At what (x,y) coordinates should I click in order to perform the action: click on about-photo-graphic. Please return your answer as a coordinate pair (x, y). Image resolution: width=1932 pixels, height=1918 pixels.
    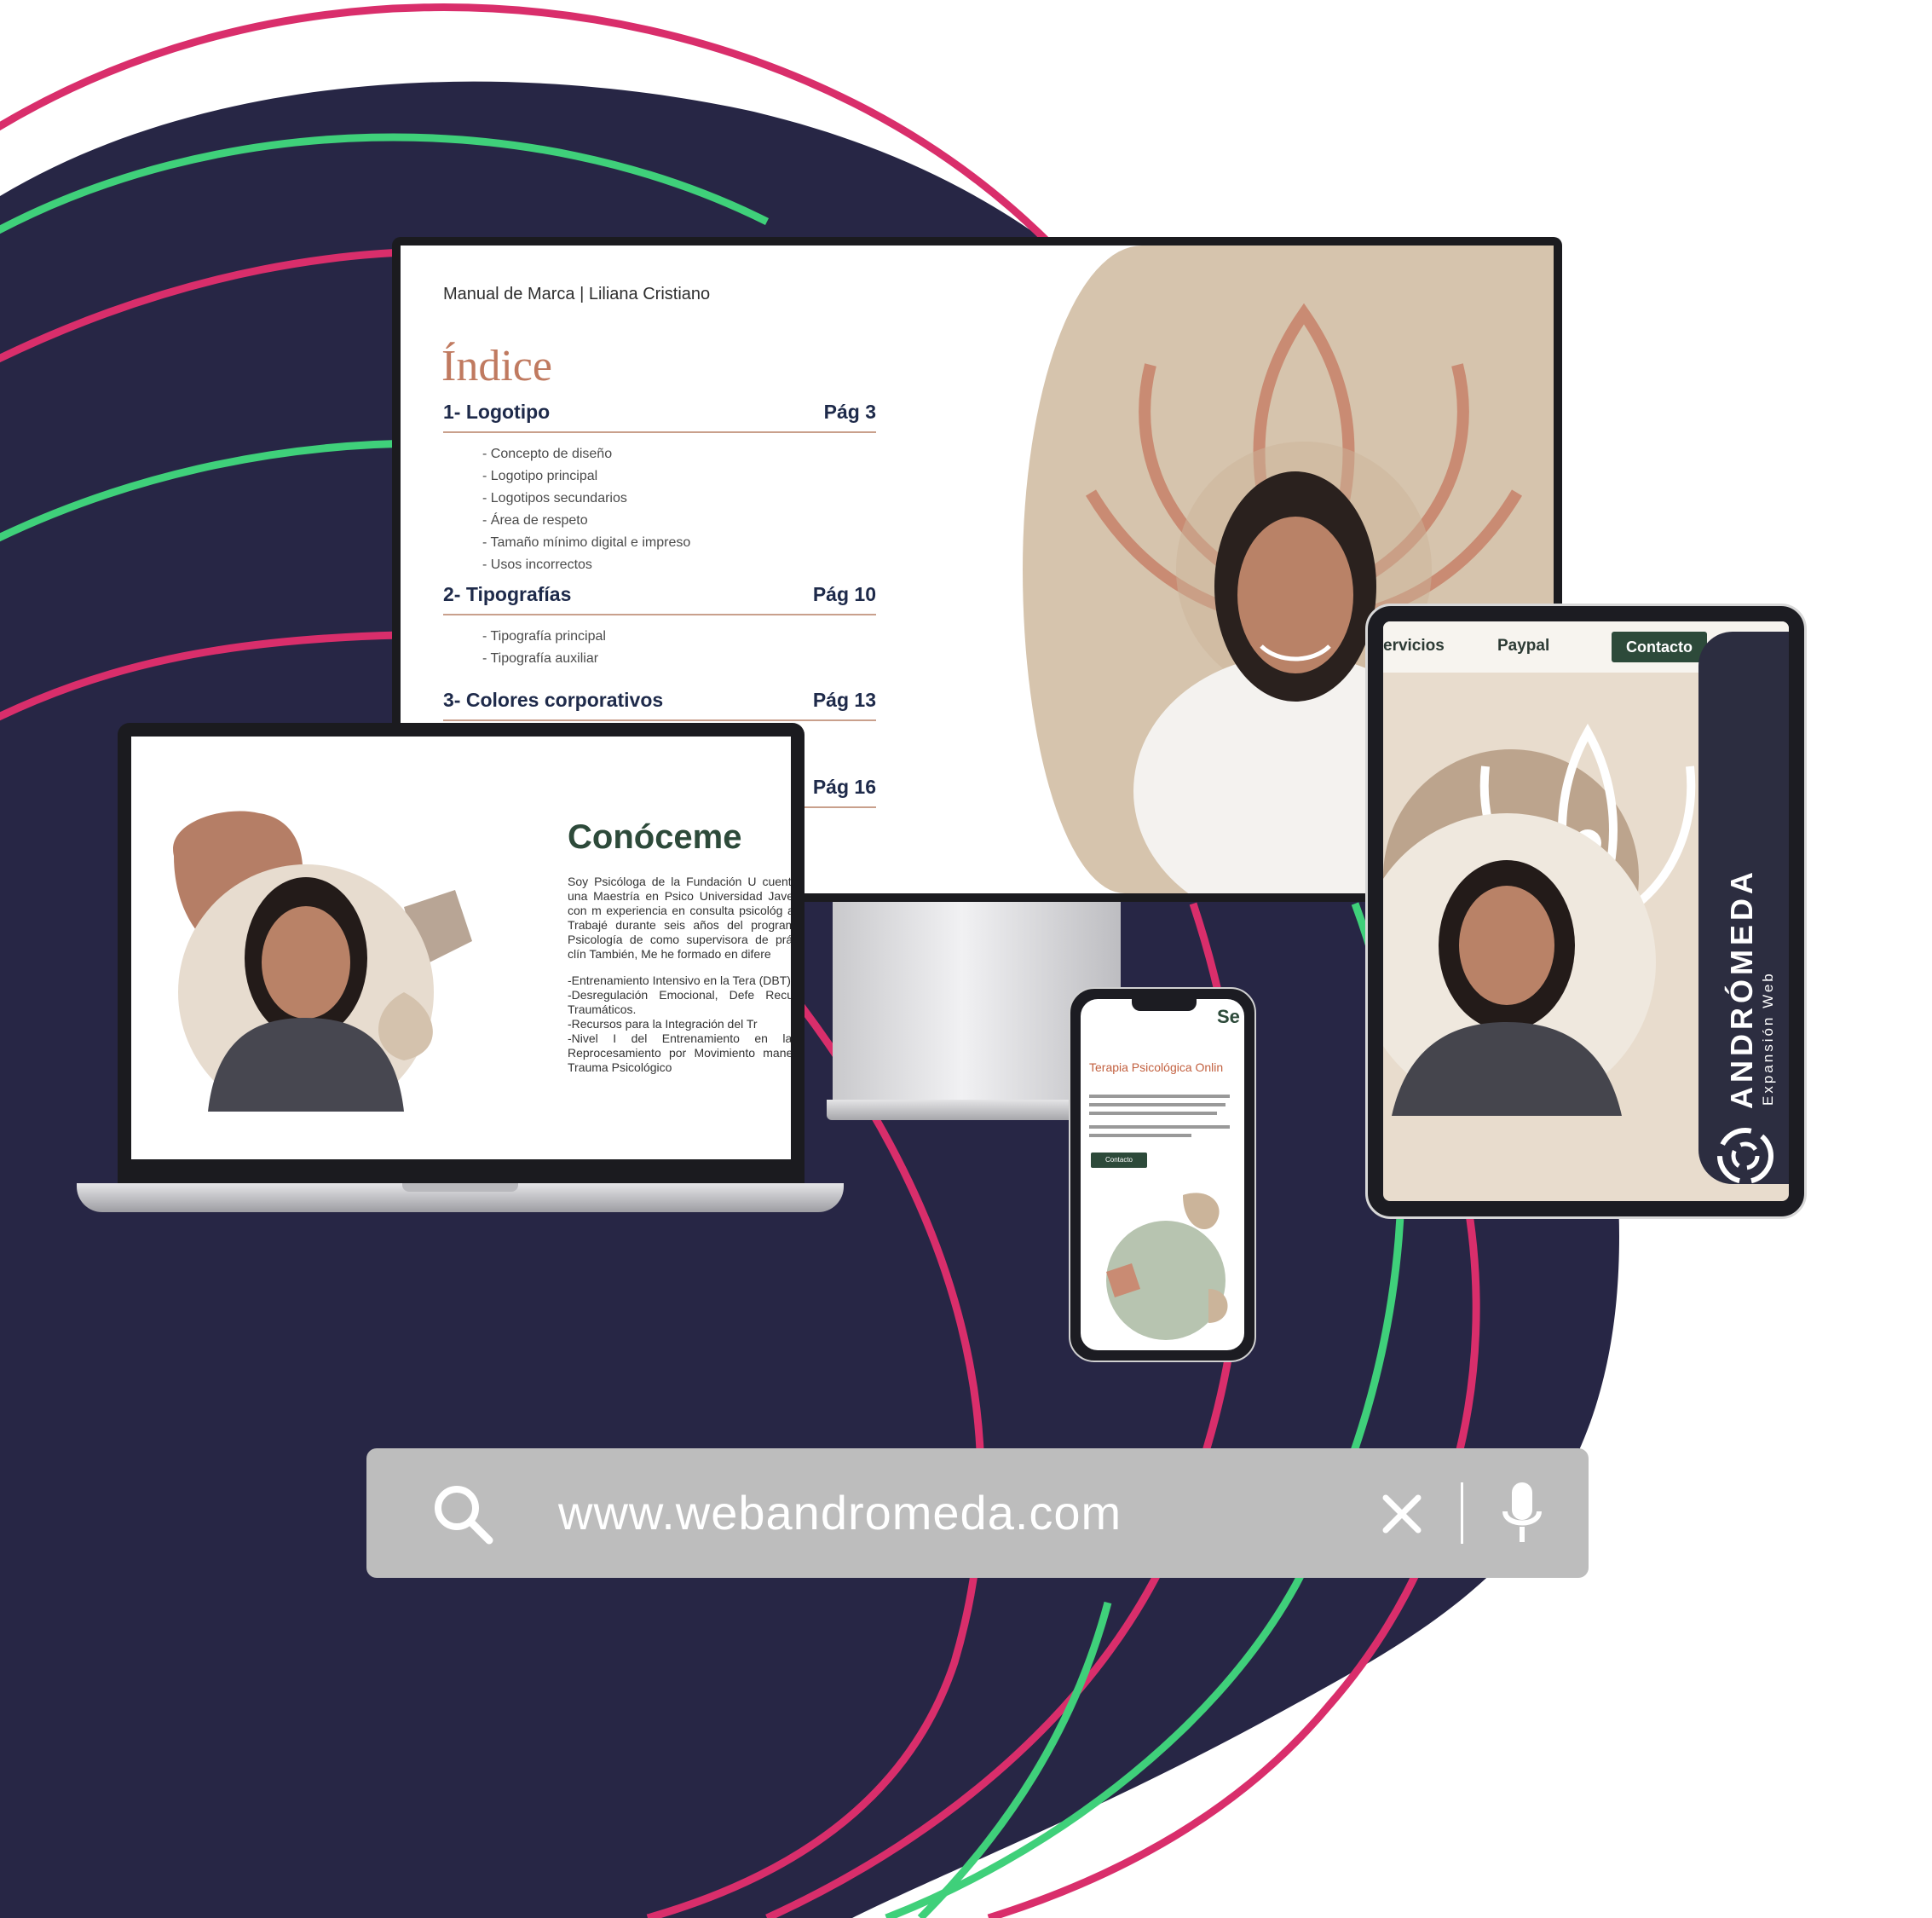
    Looking at the image, I should click on (322, 961).